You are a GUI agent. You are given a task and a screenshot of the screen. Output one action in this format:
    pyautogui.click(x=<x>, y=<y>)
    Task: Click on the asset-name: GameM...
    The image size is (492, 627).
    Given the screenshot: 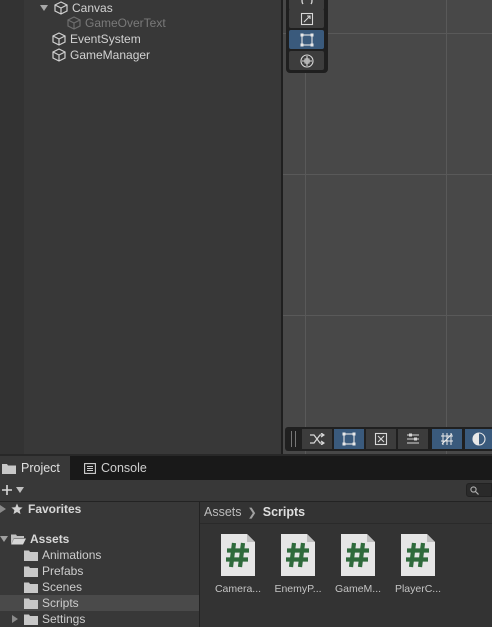 What is the action you would take?
    pyautogui.click(x=358, y=589)
    